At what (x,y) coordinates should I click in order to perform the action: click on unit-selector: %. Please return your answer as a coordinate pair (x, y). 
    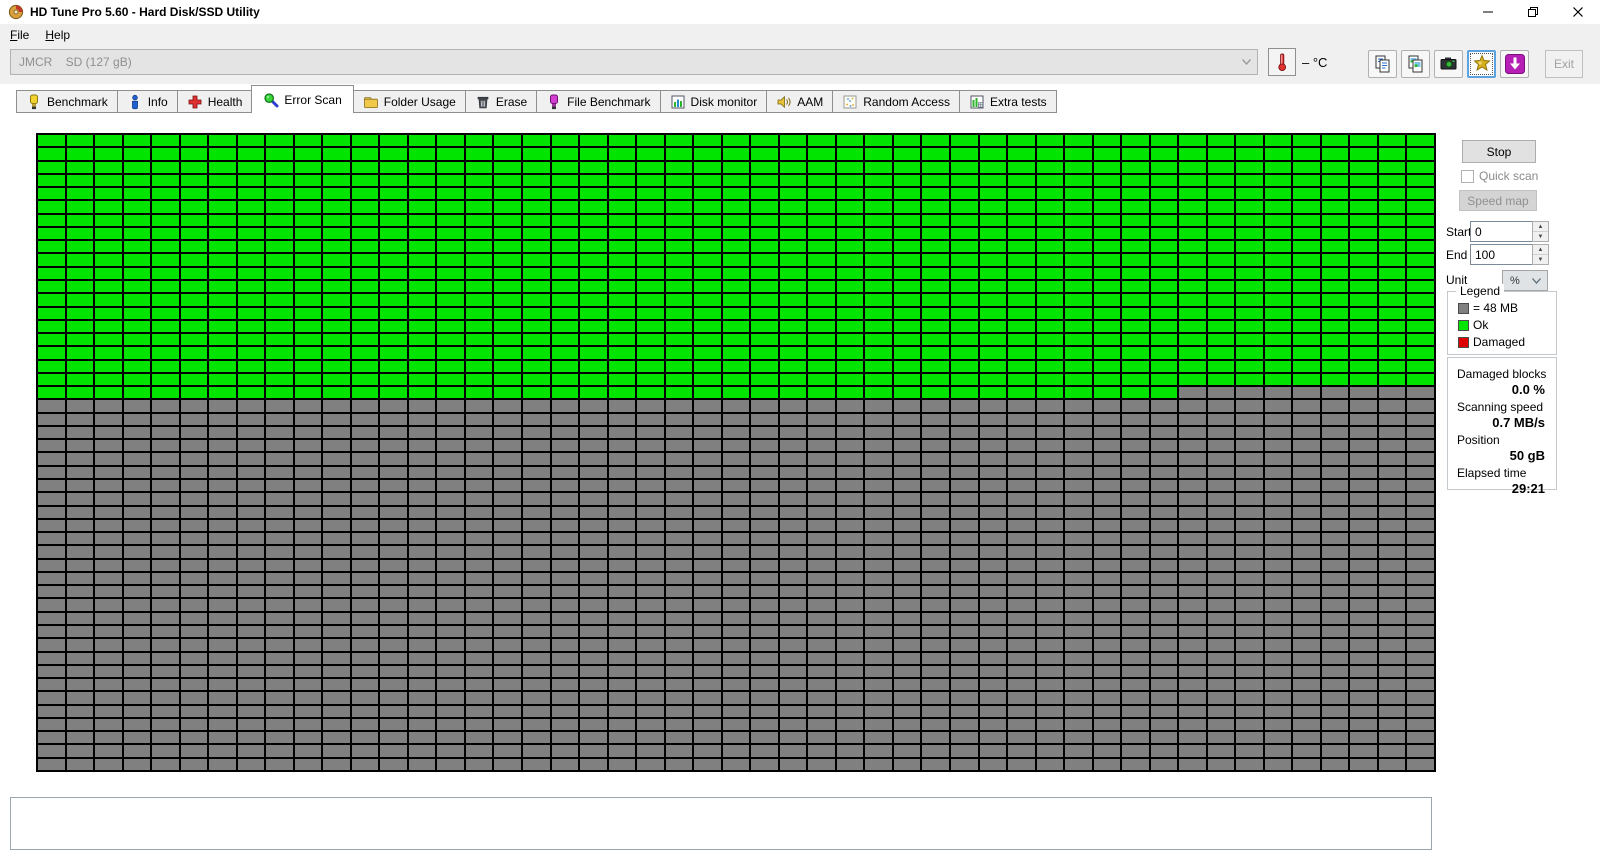
    Looking at the image, I should click on (1525, 280).